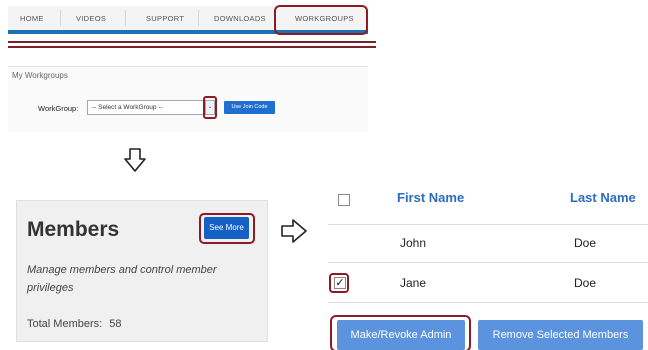 The width and height of the screenshot is (648, 350). I want to click on first-name-cell: Jane, so click(413, 283).